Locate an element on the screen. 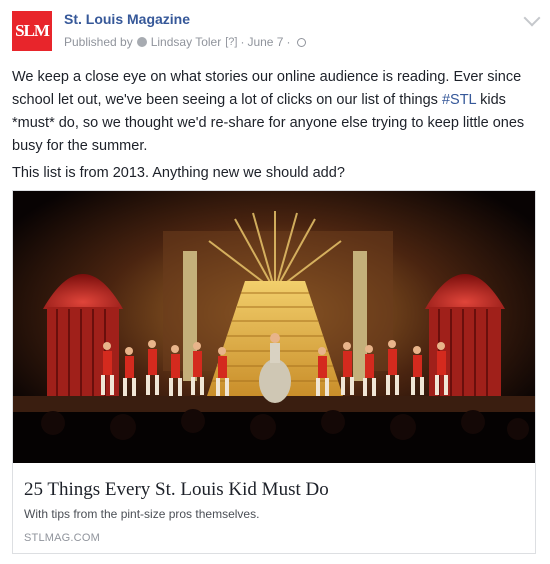  link-card-domain: STLMAG.COM is located at coordinates (62, 538).